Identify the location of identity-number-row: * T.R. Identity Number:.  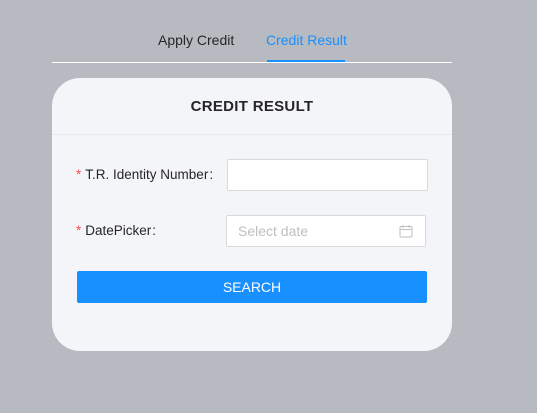
(252, 175).